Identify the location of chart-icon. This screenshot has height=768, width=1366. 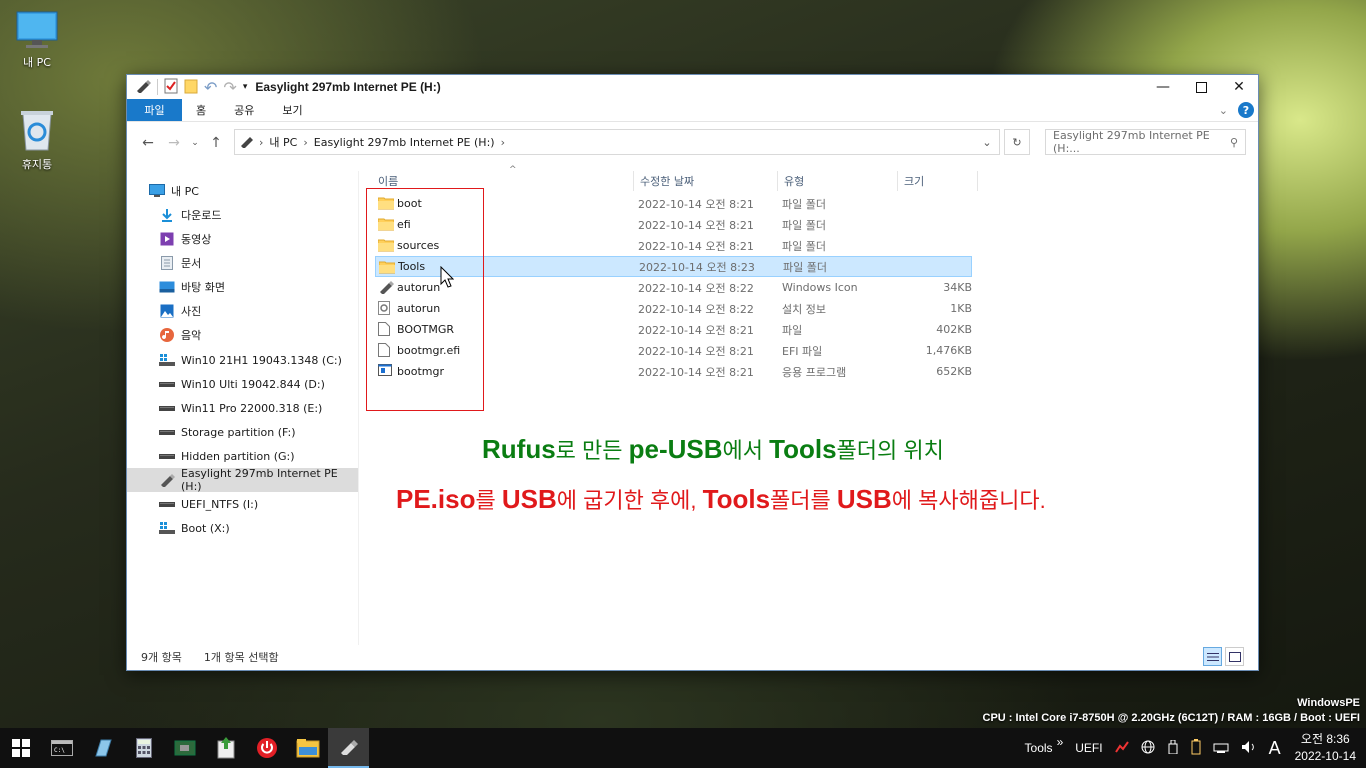
(1121, 748).